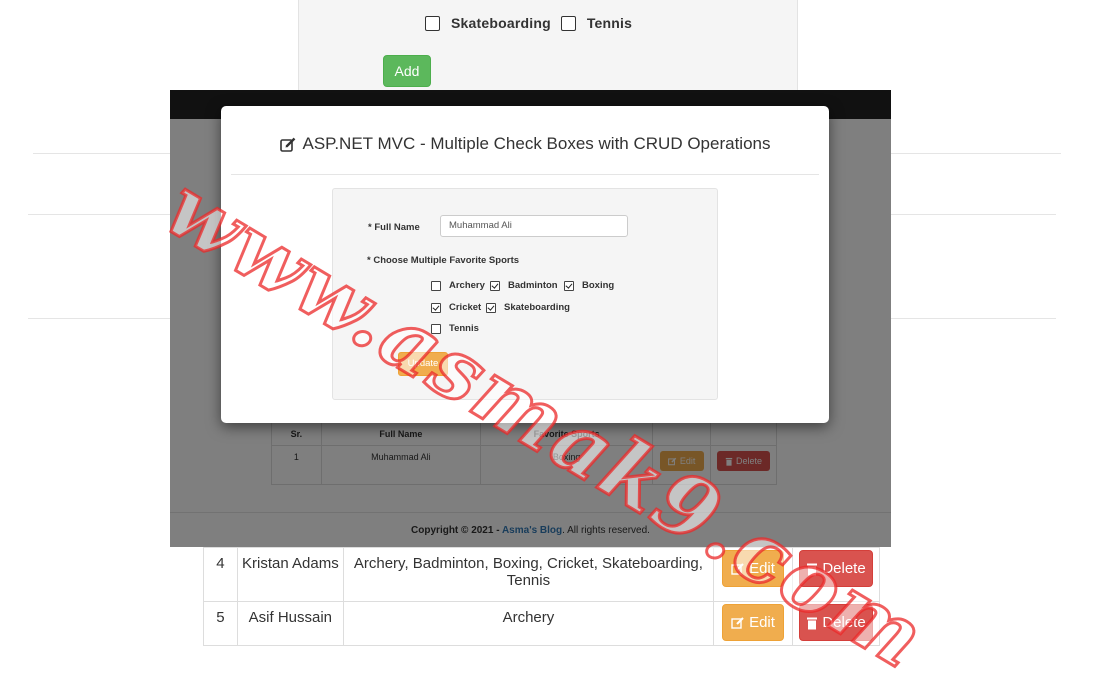  I want to click on sport-option-archery: Archery, so click(458, 285).